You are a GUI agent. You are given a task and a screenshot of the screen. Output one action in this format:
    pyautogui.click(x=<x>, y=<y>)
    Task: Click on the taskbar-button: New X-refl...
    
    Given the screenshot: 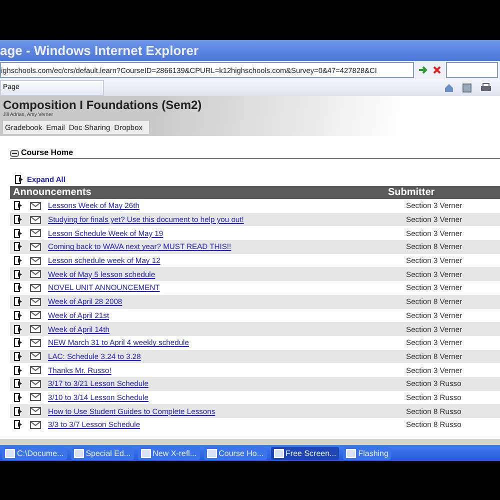 What is the action you would take?
    pyautogui.click(x=169, y=453)
    